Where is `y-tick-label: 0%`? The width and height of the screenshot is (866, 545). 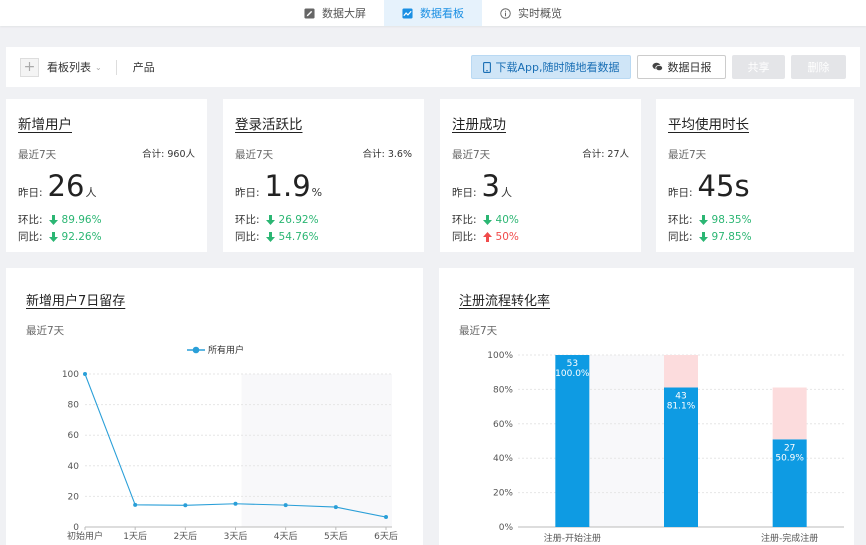 y-tick-label: 0% is located at coordinates (506, 528).